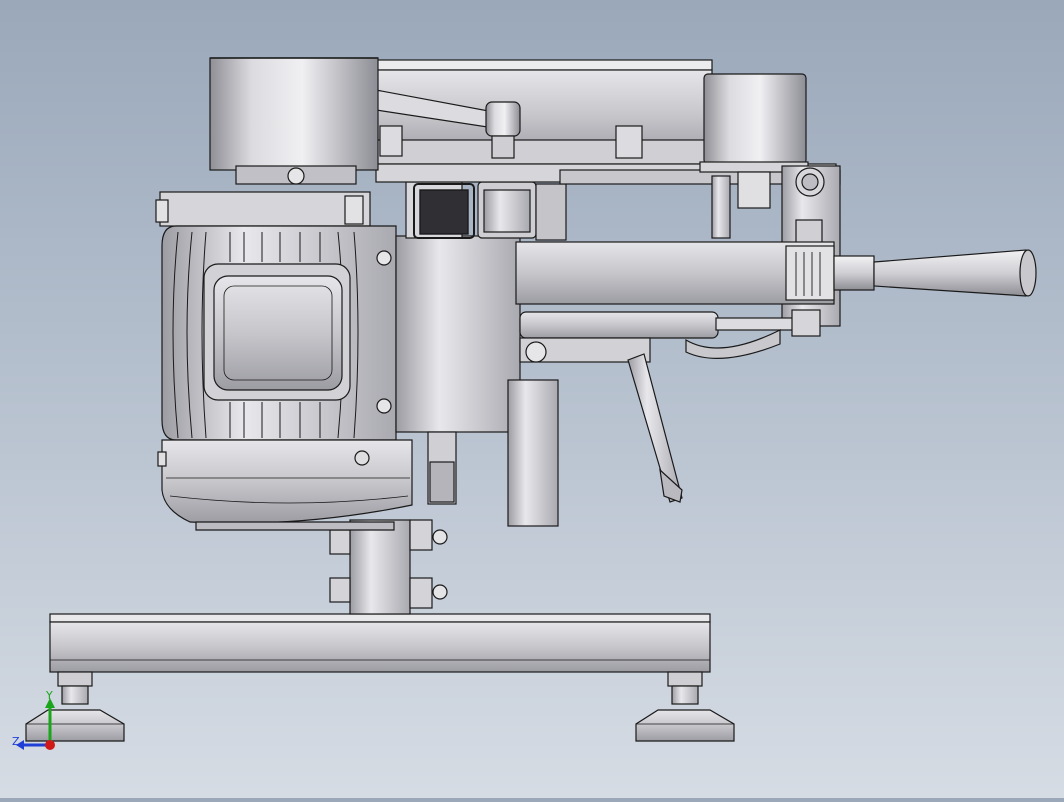  What do you see at coordinates (655, 428) in the screenshot?
I see `release-lever` at bounding box center [655, 428].